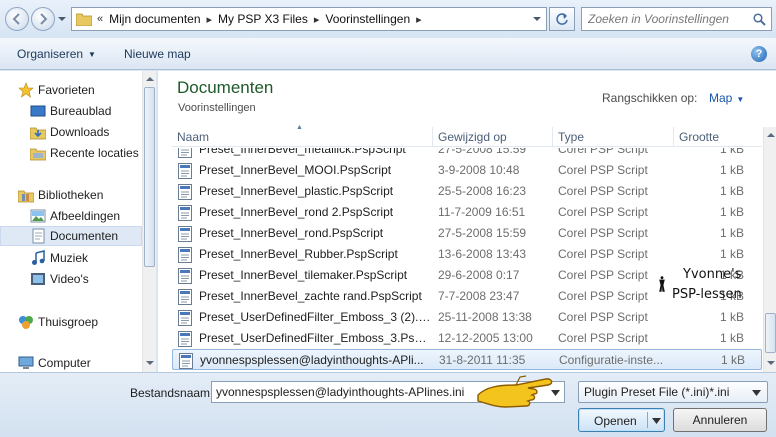  I want to click on search-icon, so click(759, 19).